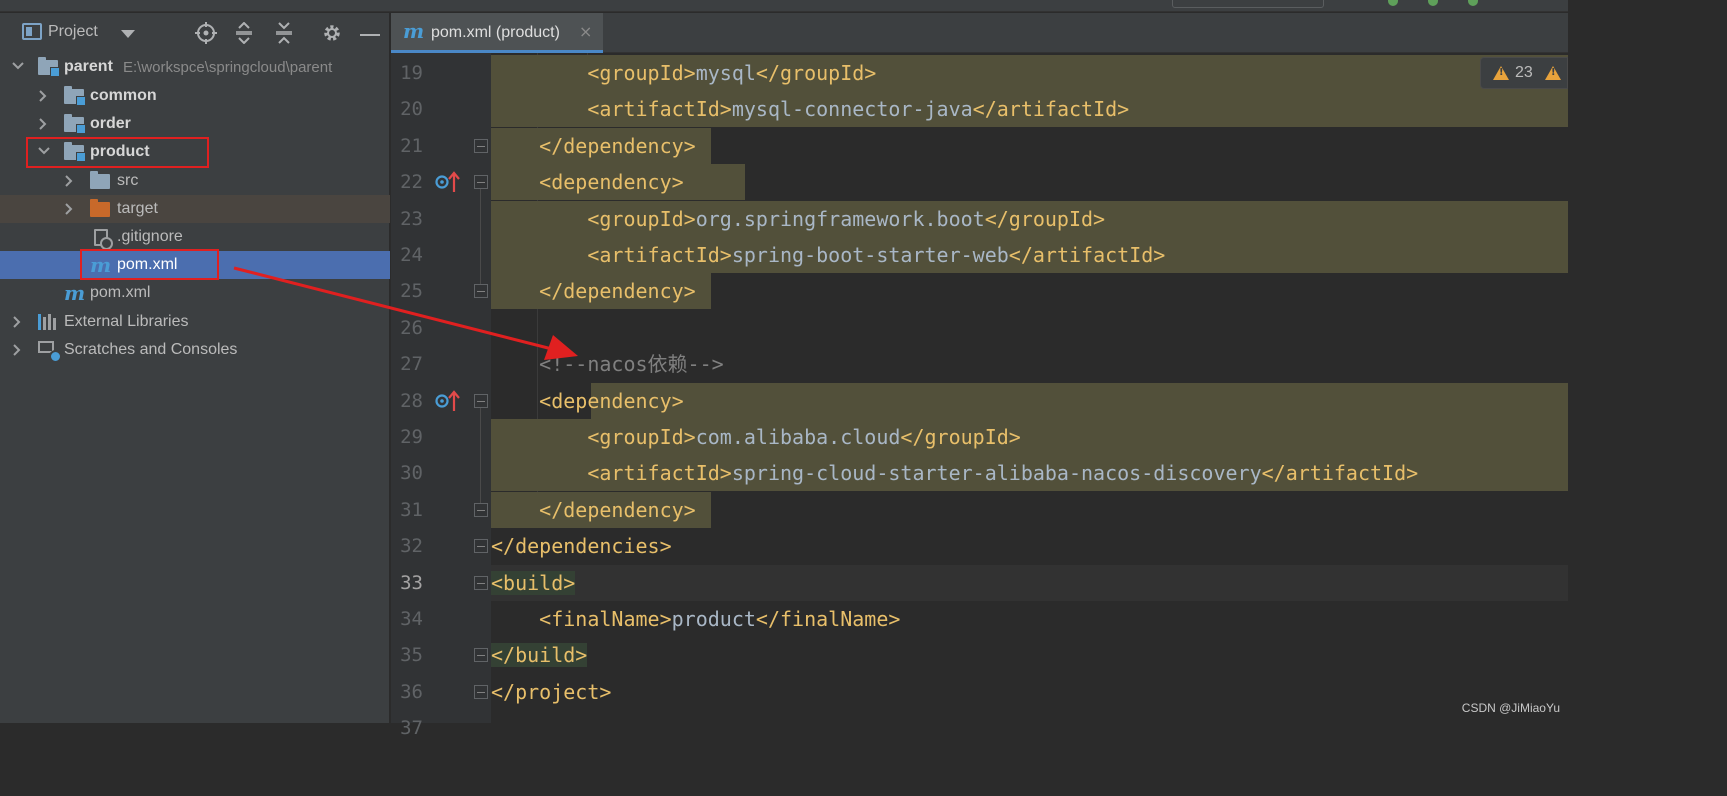 The width and height of the screenshot is (1727, 796). Describe the element at coordinates (1553, 73) in the screenshot. I see `warning-icon` at that location.